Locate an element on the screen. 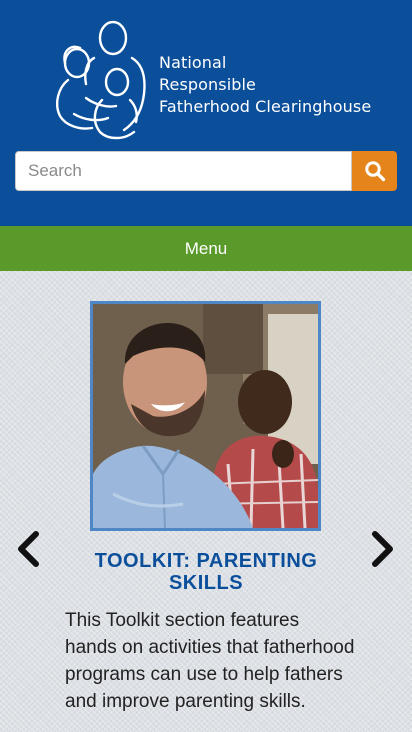 This screenshot has width=412, height=732. chevron-left-icon is located at coordinates (28, 549).